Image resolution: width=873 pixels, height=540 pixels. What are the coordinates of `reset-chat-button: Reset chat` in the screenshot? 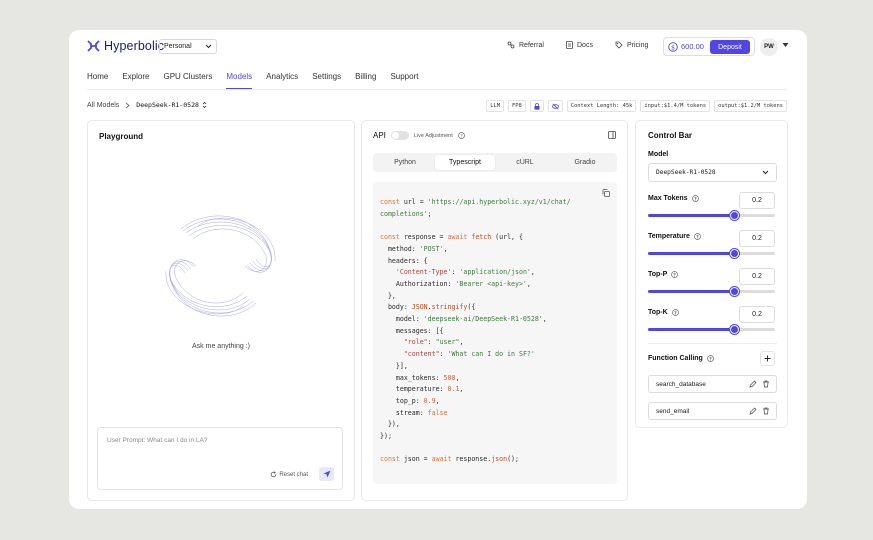 It's located at (289, 474).